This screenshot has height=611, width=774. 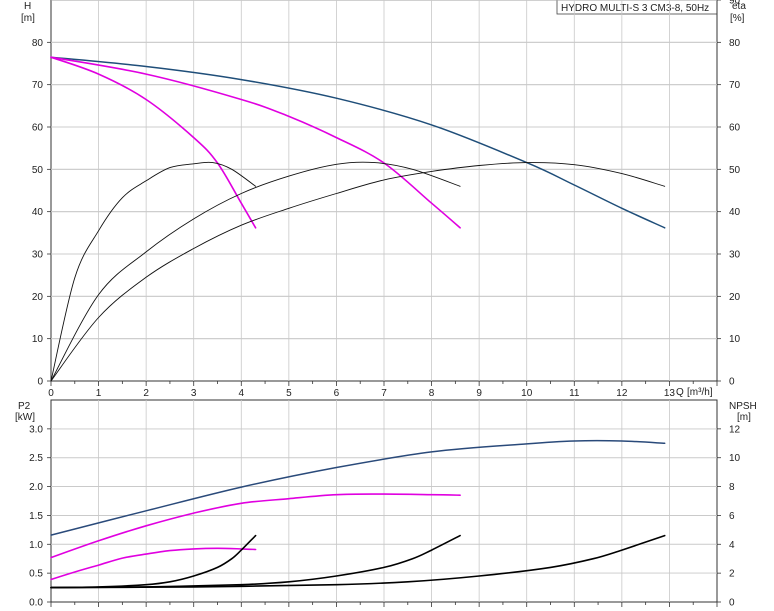 I want to click on x-tick-label: 7, so click(x=384, y=393).